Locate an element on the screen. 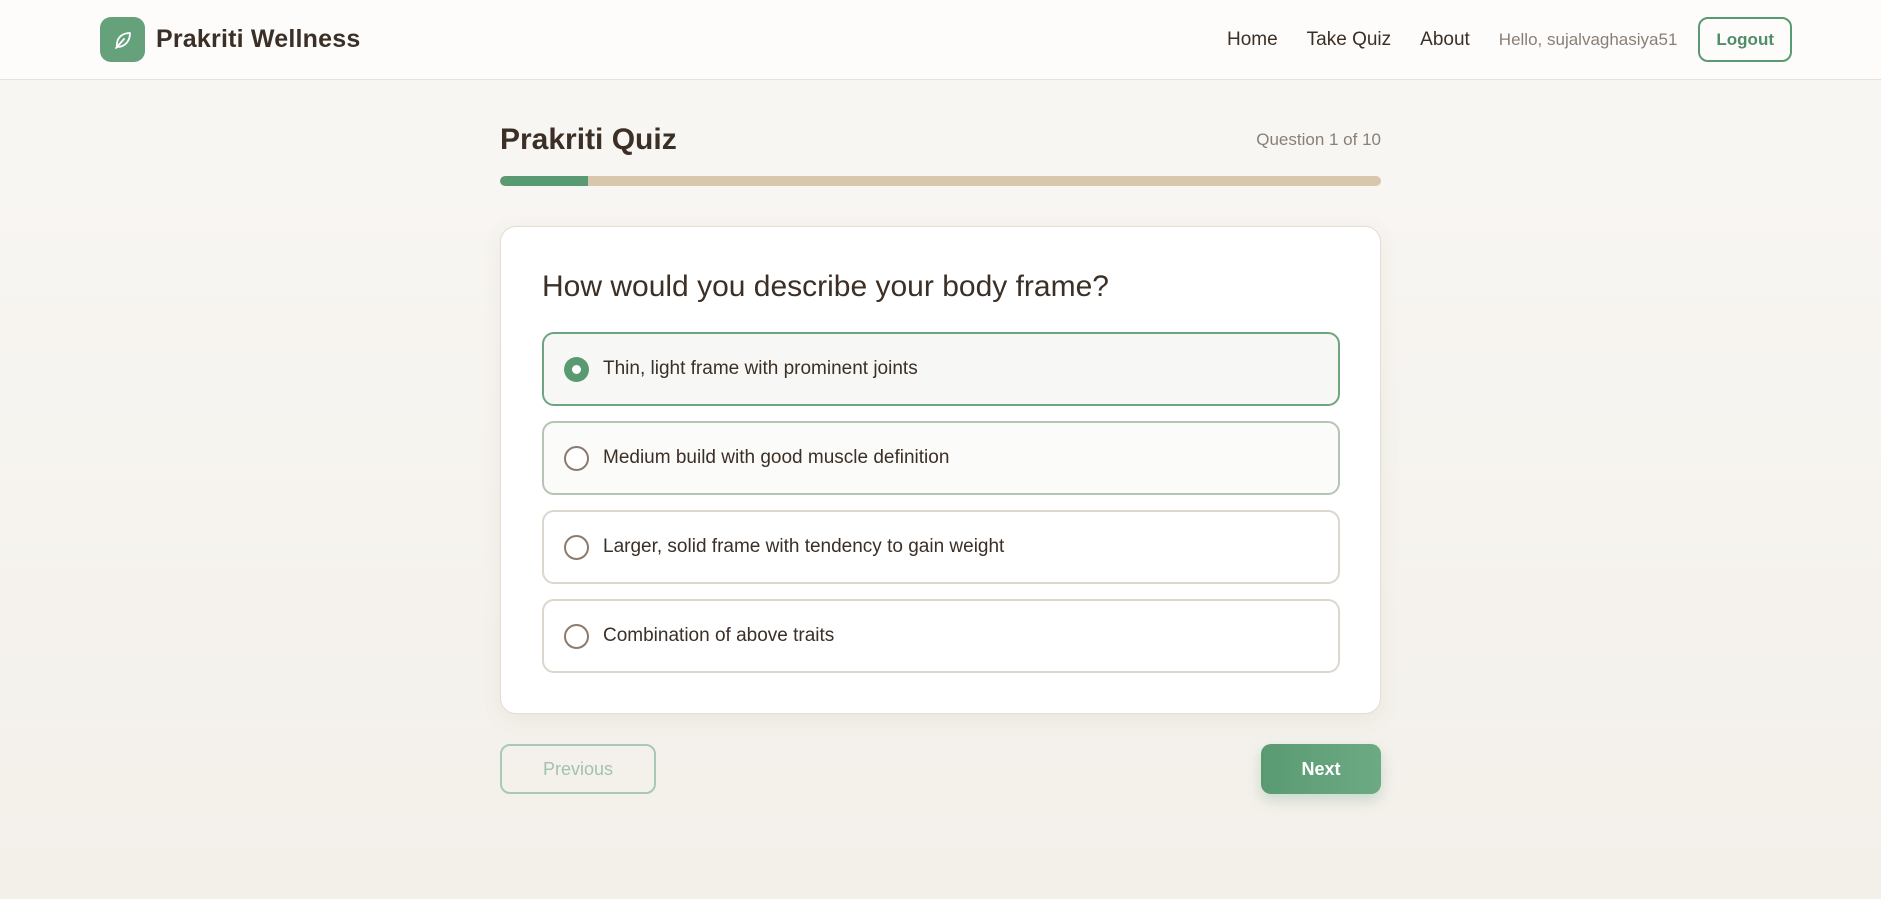 This screenshot has height=899, width=1881. nav-link-about: About is located at coordinates (1445, 40).